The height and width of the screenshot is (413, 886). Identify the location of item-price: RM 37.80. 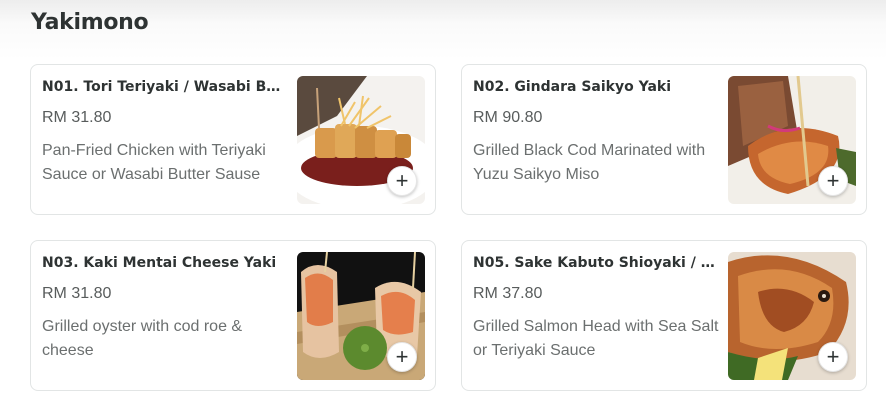
(508, 293).